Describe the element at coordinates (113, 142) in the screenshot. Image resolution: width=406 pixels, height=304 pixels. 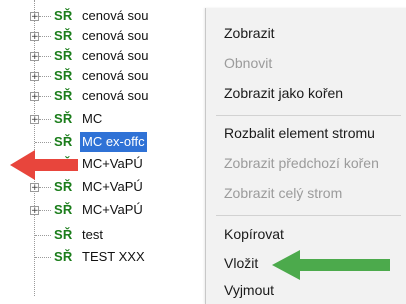
I see `tree-item-label: MC ex-offc` at that location.